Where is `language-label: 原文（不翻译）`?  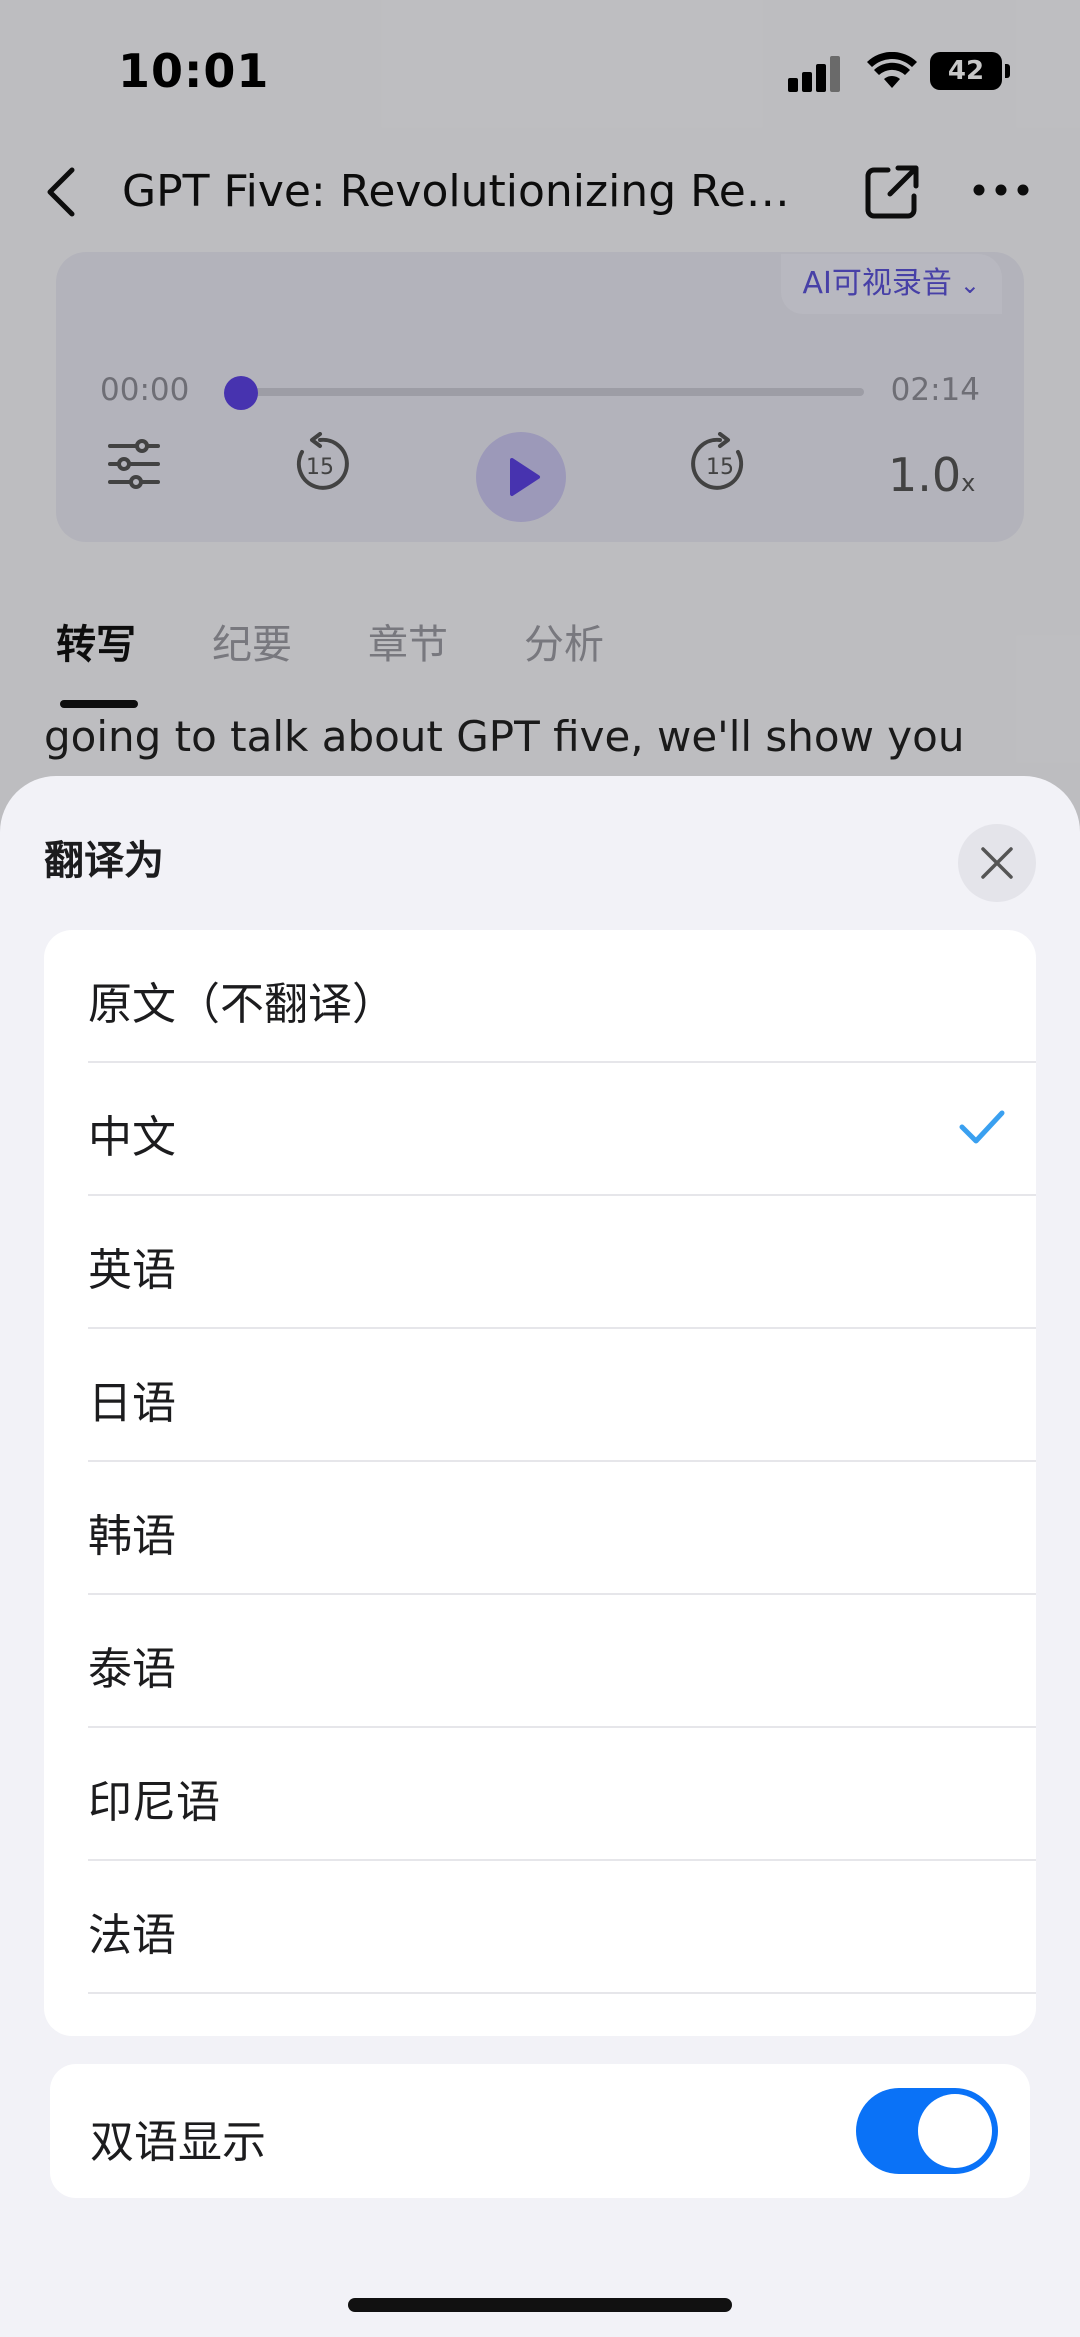 language-label: 原文（不翻译） is located at coordinates (242, 1004).